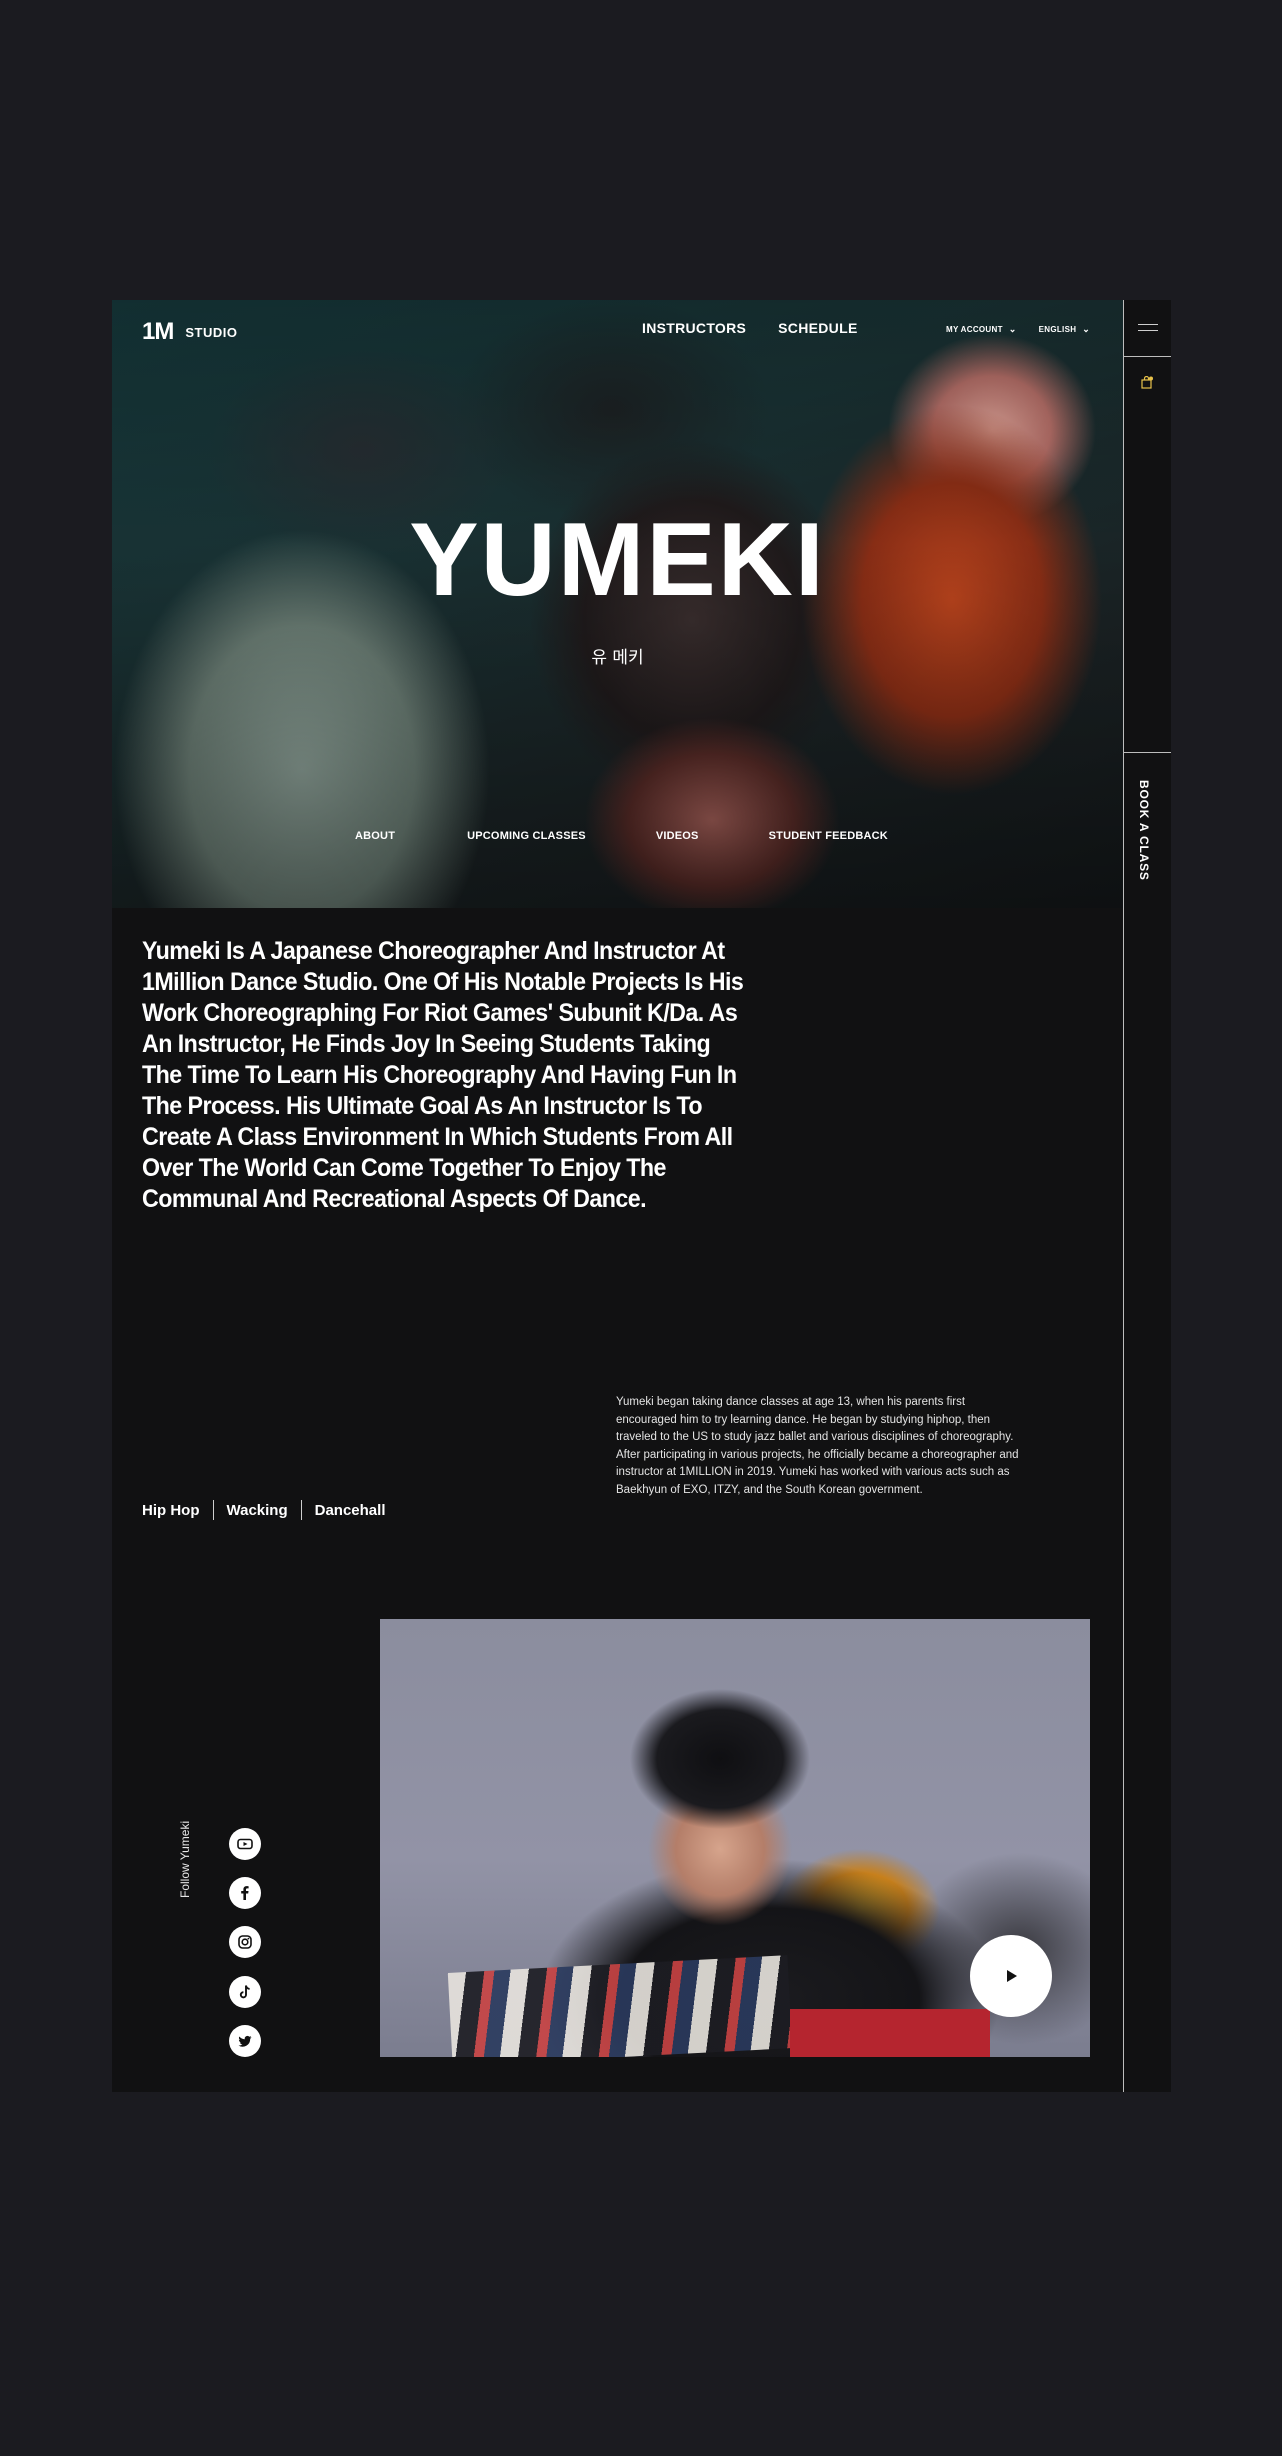  What do you see at coordinates (694, 328) in the screenshot?
I see `nav-instructors: INSTRUCTORS` at bounding box center [694, 328].